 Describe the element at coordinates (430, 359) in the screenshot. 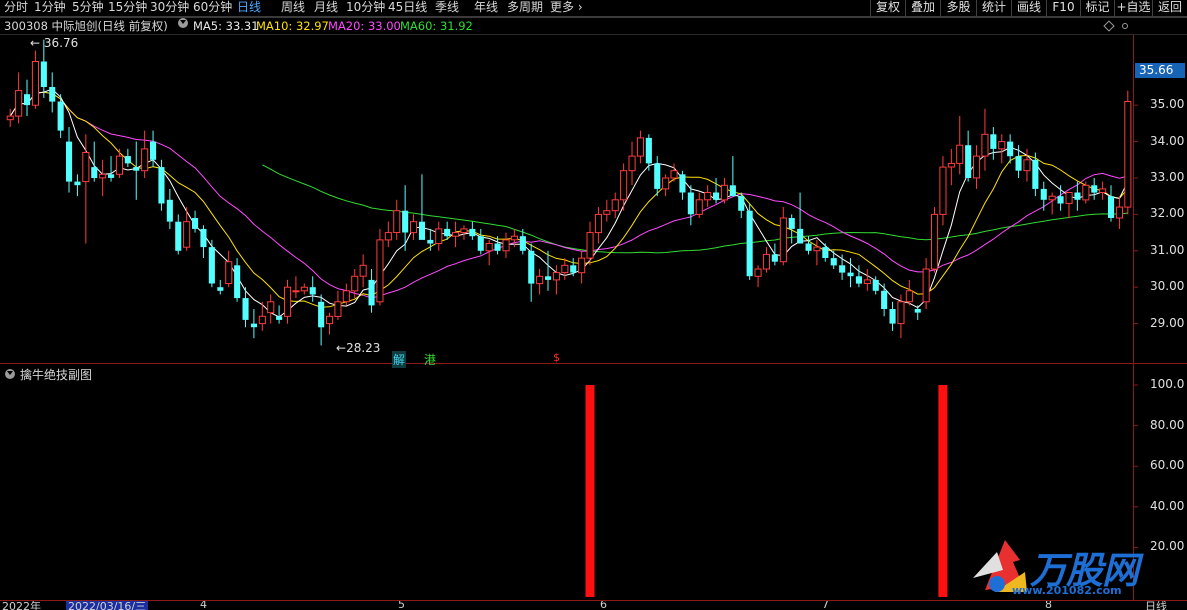

I see `hk-connect-marker: 港` at that location.